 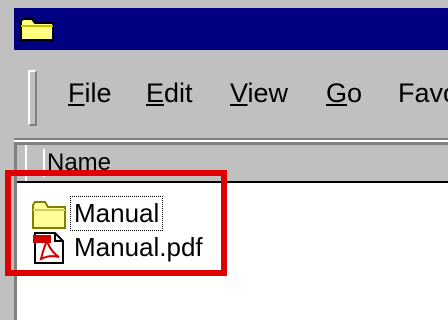 I want to click on menu-edit: Edit, so click(x=169, y=93).